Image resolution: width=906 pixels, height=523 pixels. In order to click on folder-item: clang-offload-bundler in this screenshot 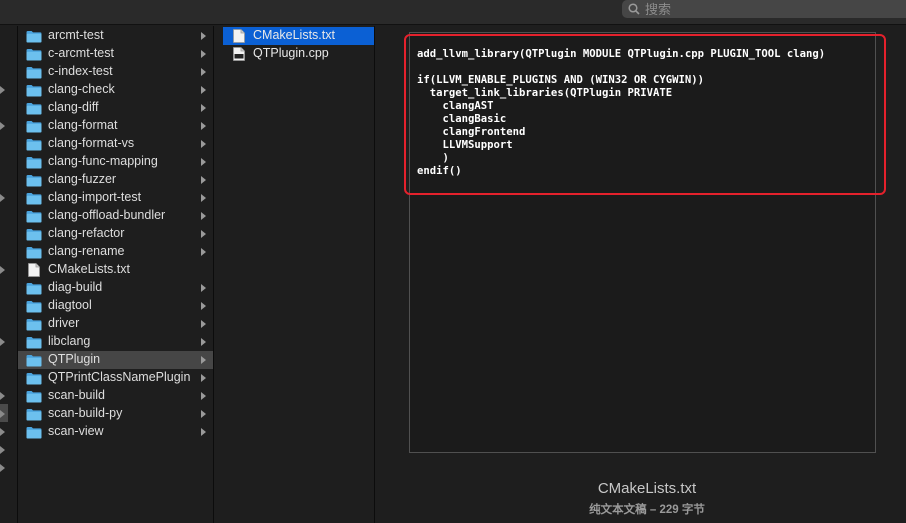, I will do `click(115, 216)`.